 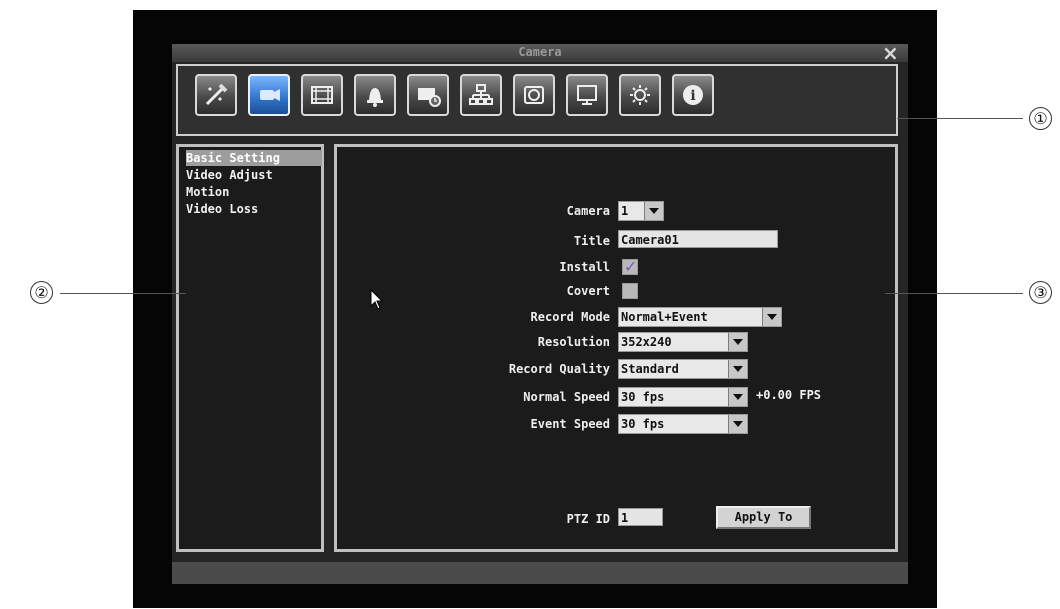 What do you see at coordinates (570, 317) in the screenshot?
I see `record-mode-label: Record Mode` at bounding box center [570, 317].